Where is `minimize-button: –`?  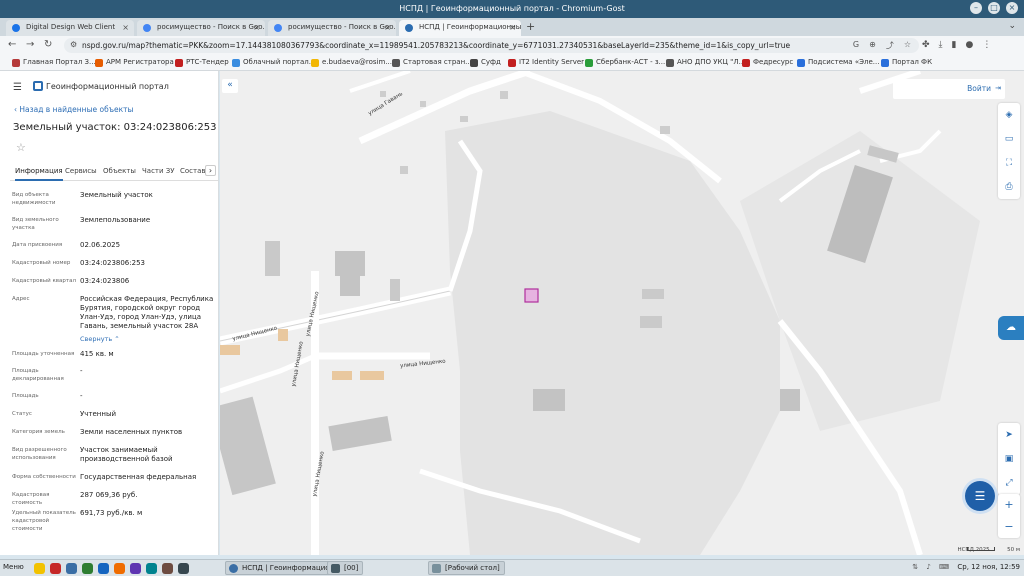 minimize-button: – is located at coordinates (976, 8).